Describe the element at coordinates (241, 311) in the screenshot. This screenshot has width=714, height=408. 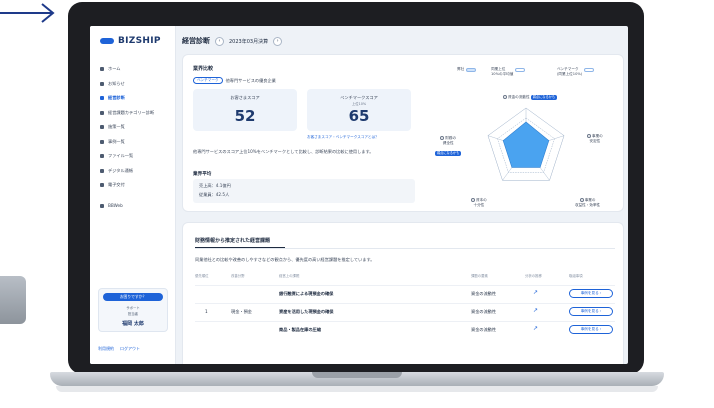
I see `area-cell: 現金・預金` at that location.